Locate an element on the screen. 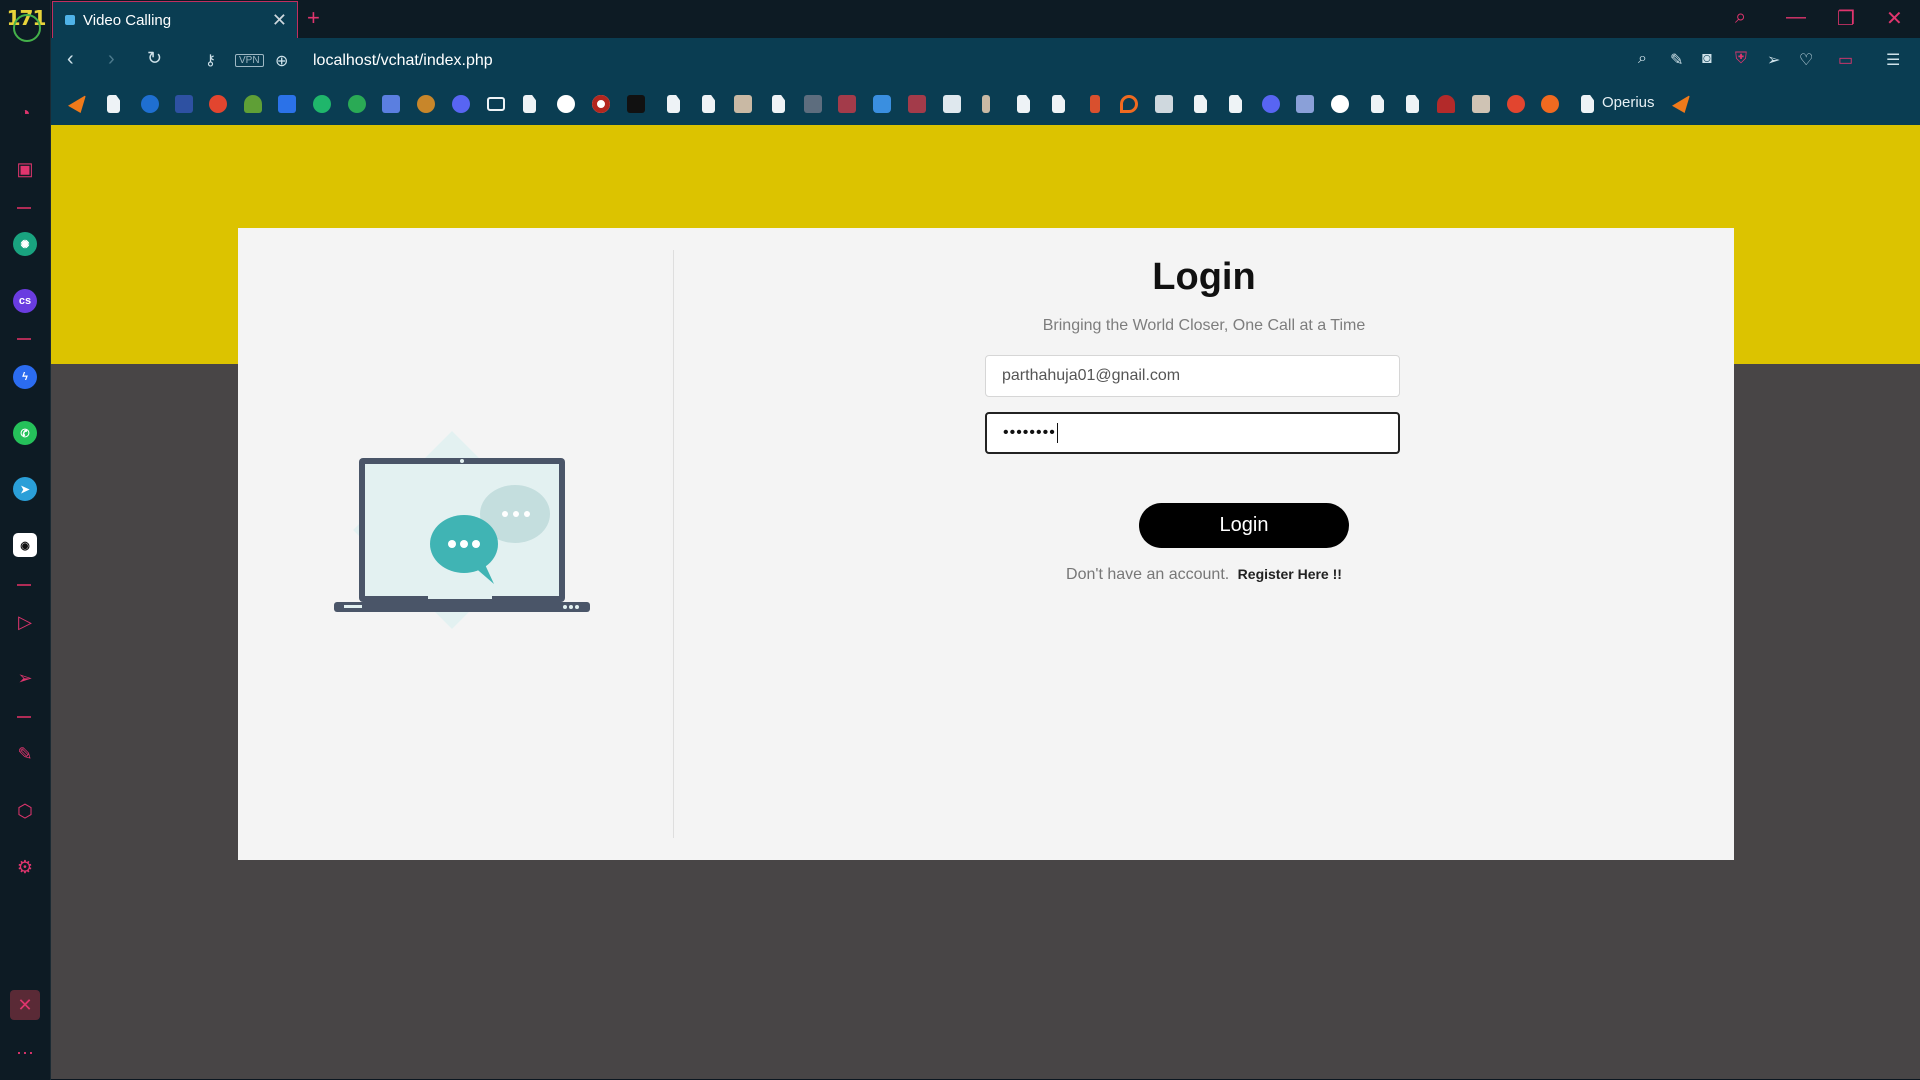 This screenshot has height=1080, width=1920. cs-icon: cs is located at coordinates (25, 301).